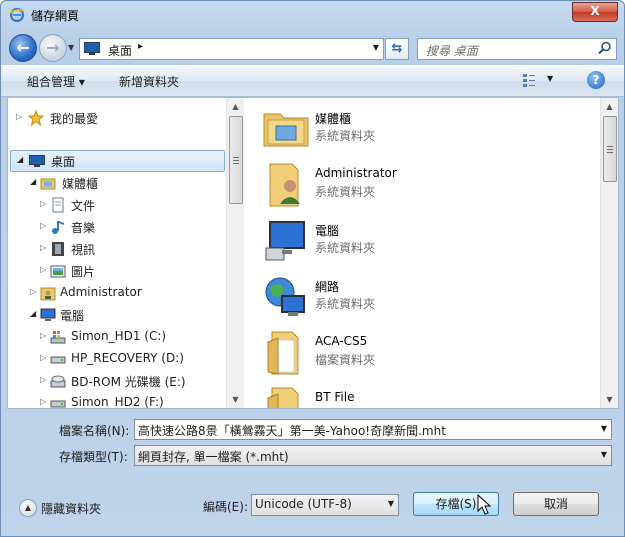 The height and width of the screenshot is (537, 625). Describe the element at coordinates (55, 16) in the screenshot. I see `window-title: 儲存網頁` at that location.